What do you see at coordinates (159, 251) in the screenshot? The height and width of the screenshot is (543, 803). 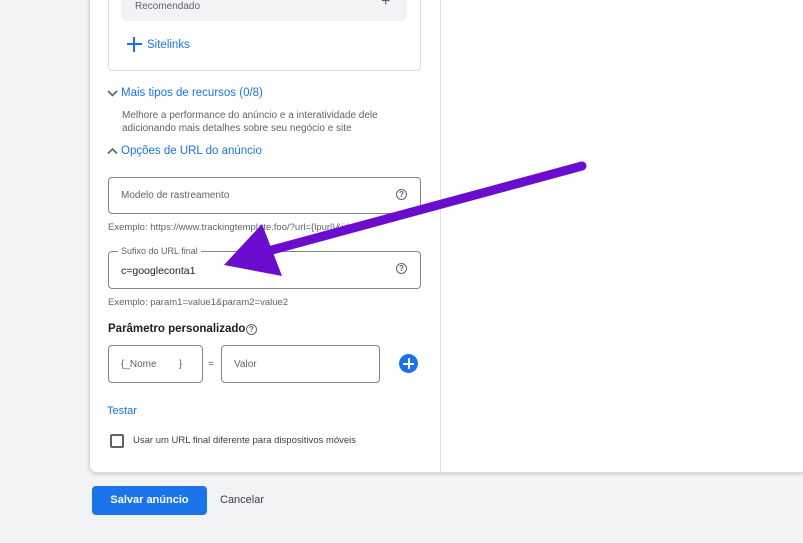 I see `final-url-suffix-label: Sufixo do URL final` at bounding box center [159, 251].